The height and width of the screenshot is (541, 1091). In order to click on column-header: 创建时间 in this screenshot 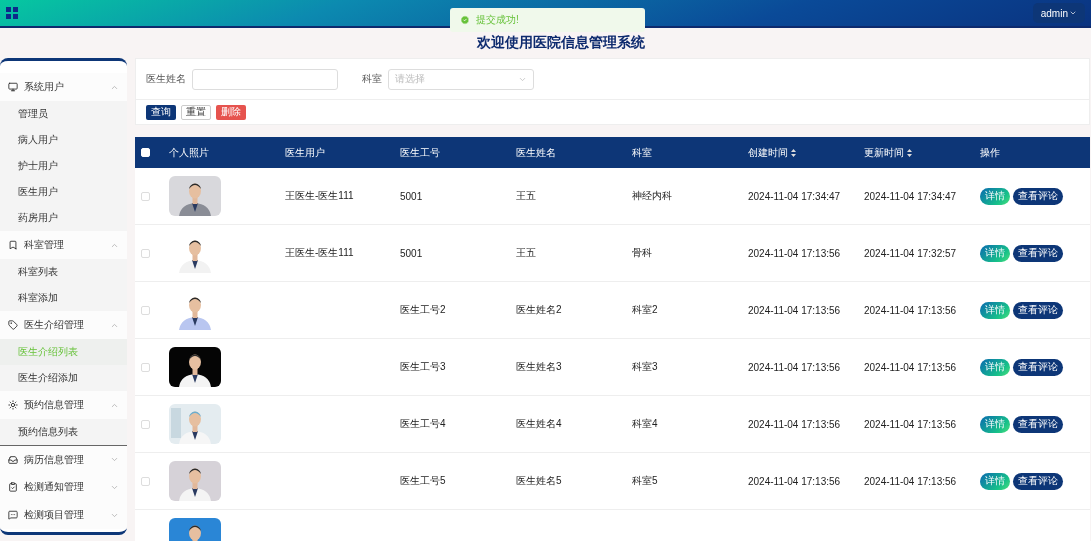, I will do `click(768, 152)`.